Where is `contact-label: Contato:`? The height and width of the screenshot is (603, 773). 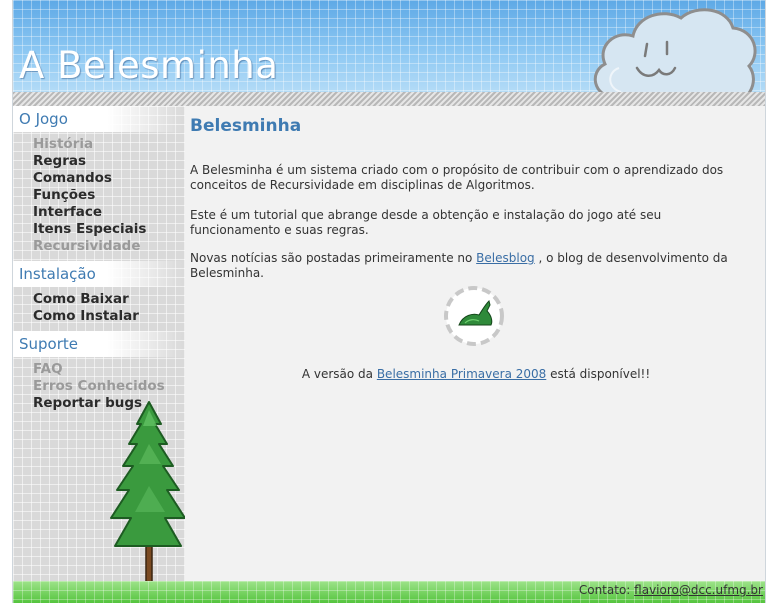
contact-label: Contato: is located at coordinates (606, 590).